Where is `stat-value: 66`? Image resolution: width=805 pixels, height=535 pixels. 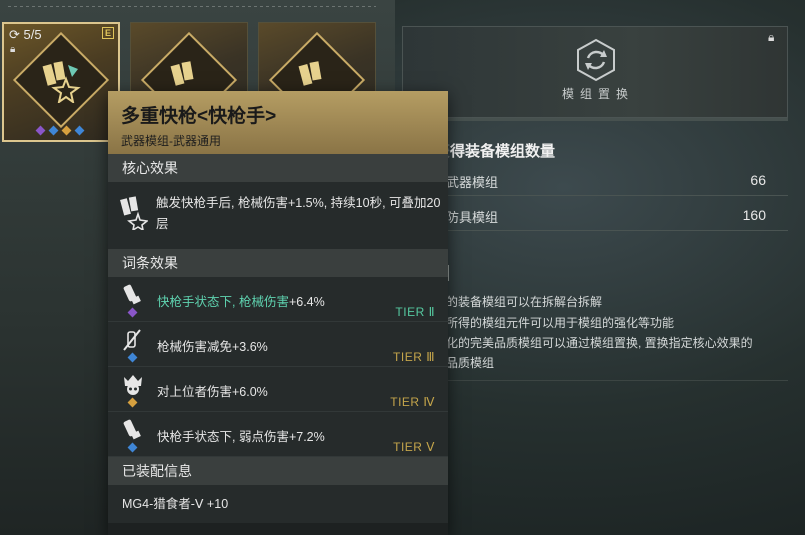
stat-value: 66 is located at coordinates (758, 180).